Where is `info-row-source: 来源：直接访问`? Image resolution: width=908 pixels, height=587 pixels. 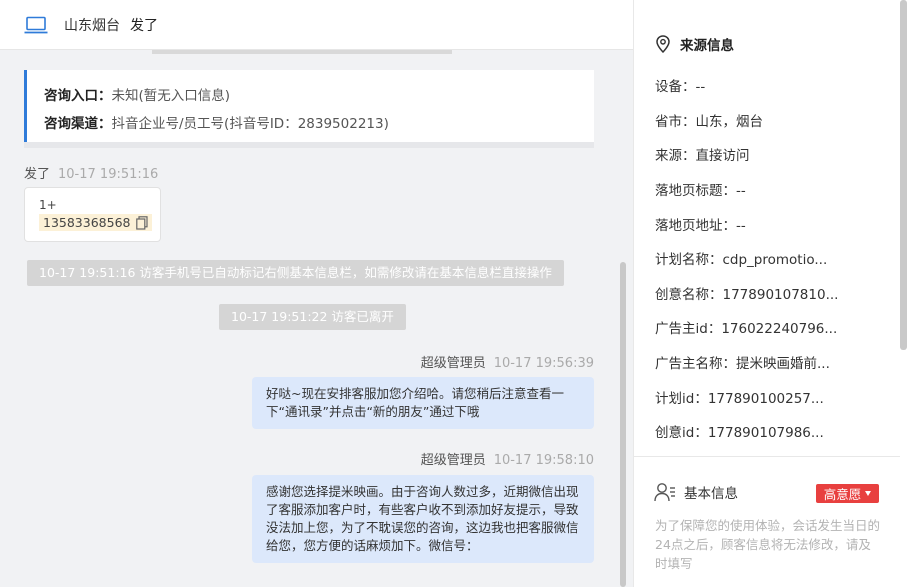 info-row-source: 来源：直接访问 is located at coordinates (702, 156).